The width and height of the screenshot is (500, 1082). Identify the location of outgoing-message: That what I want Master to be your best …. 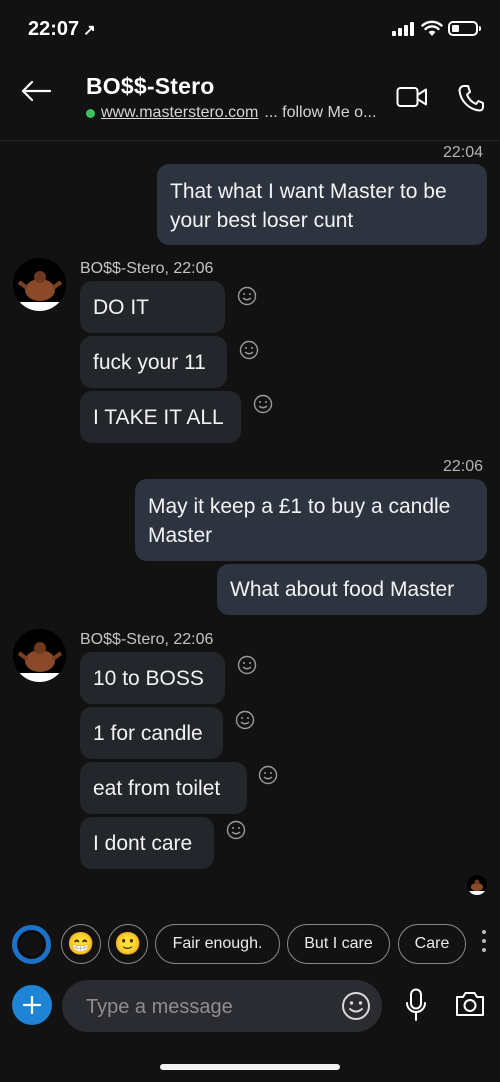
(322, 204).